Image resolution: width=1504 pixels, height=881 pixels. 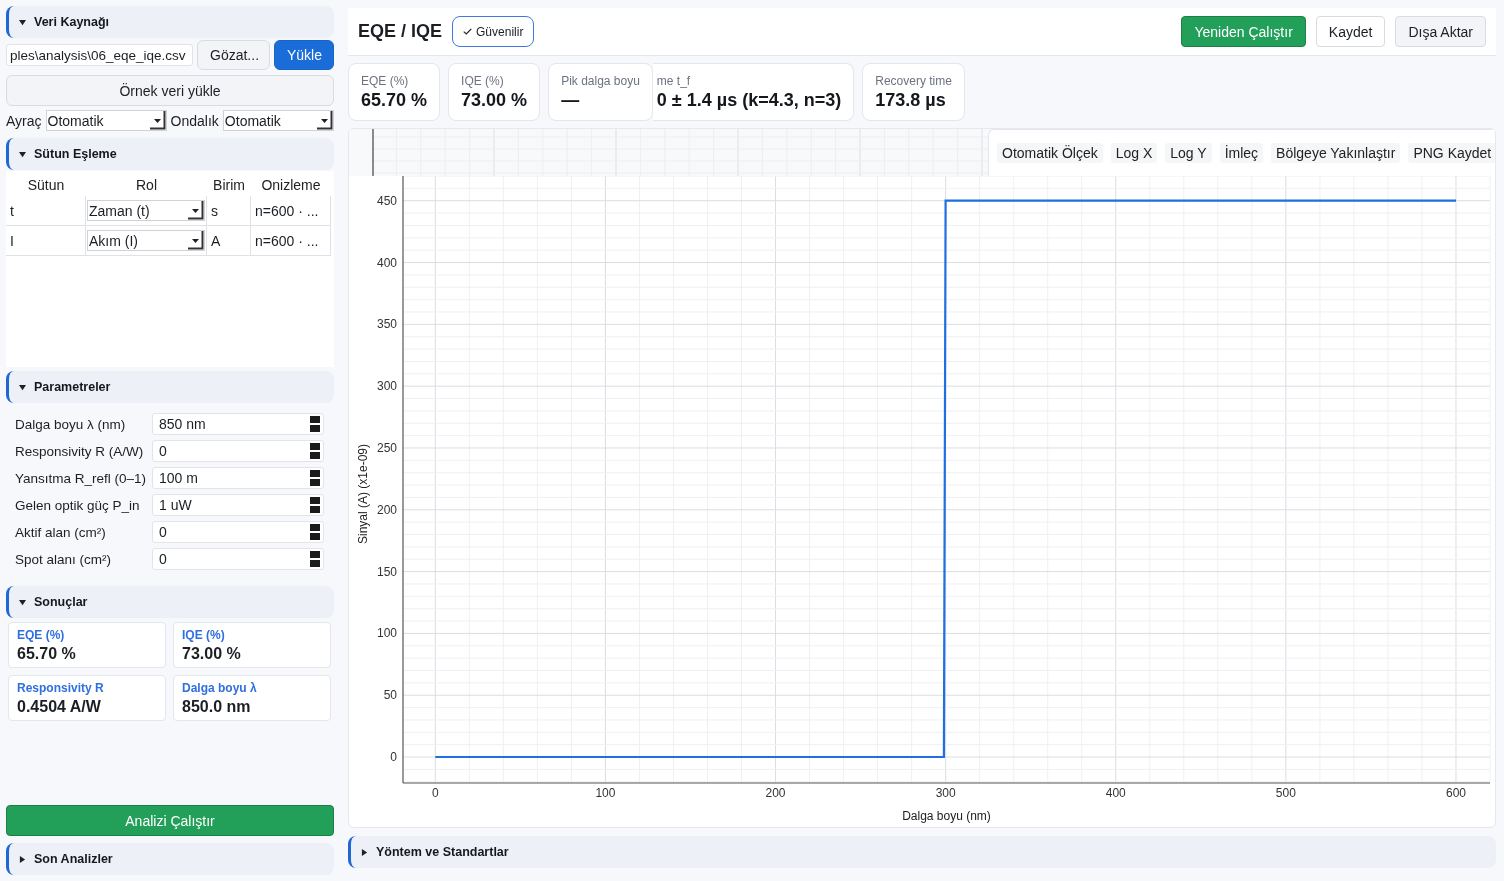 What do you see at coordinates (217, 707) in the screenshot?
I see `result-value: 850.0 nm` at bounding box center [217, 707].